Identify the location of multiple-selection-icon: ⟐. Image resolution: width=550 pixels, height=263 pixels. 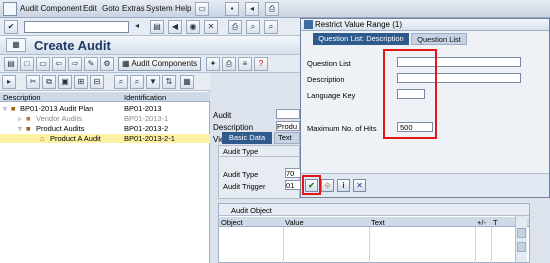
(327, 185).